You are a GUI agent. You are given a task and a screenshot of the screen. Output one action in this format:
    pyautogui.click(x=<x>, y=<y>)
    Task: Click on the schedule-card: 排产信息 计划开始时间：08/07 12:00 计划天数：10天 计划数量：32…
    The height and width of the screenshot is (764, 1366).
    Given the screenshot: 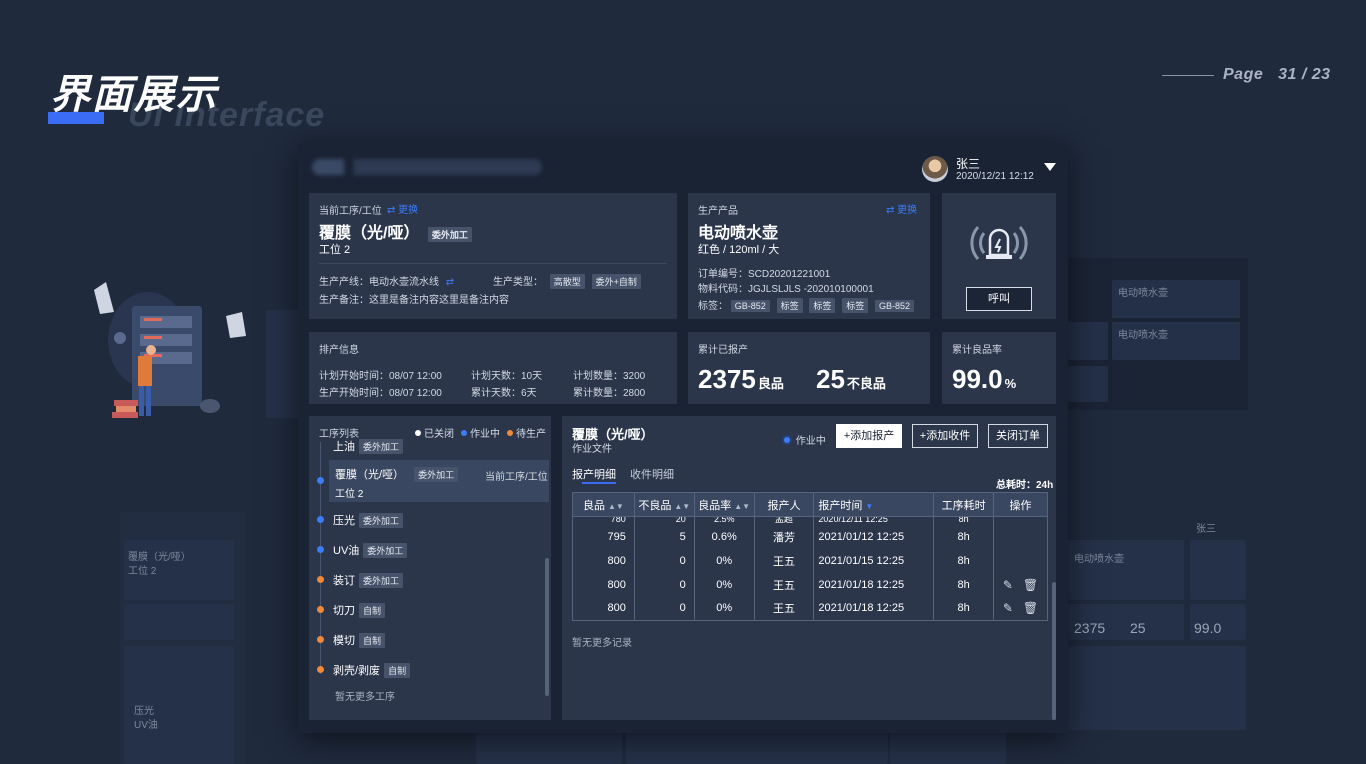 What is the action you would take?
    pyautogui.click(x=493, y=368)
    